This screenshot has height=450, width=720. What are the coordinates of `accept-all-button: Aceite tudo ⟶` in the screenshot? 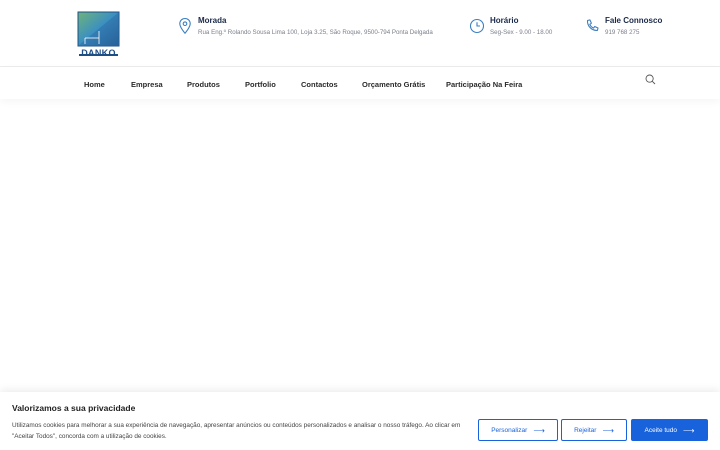 It's located at (669, 430).